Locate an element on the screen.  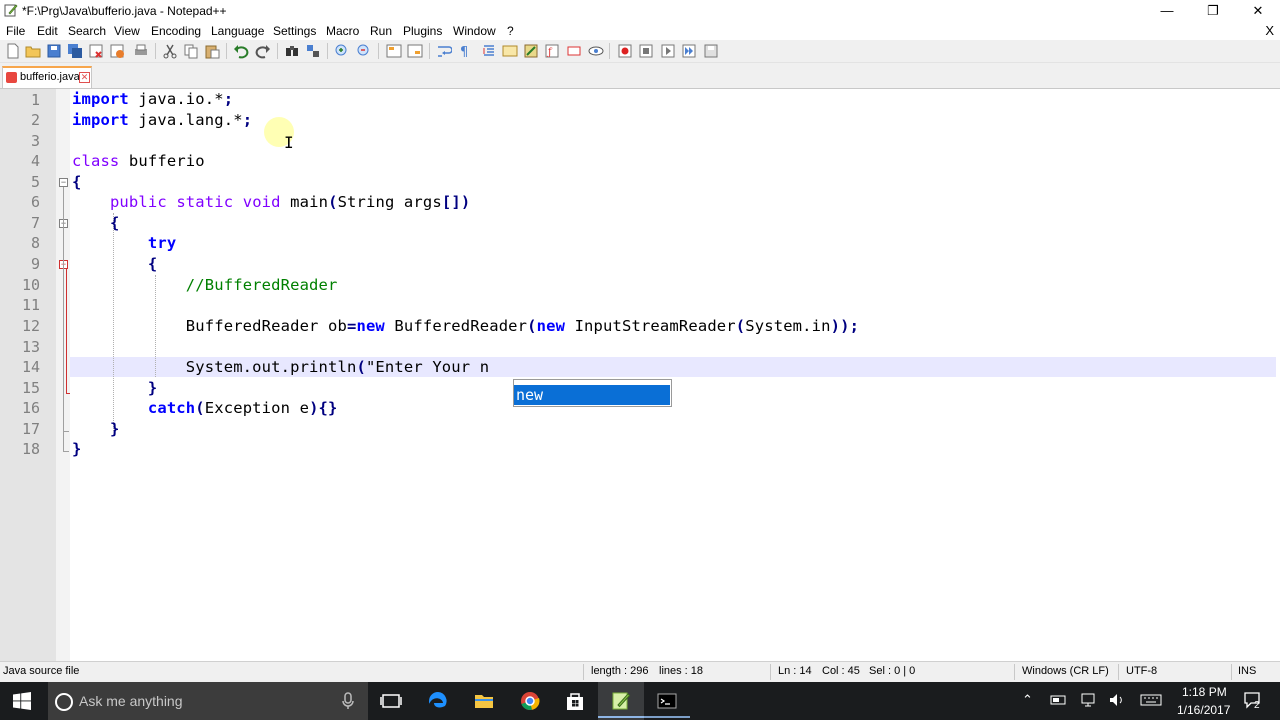
menu-edit: Edit is located at coordinates (47, 31).